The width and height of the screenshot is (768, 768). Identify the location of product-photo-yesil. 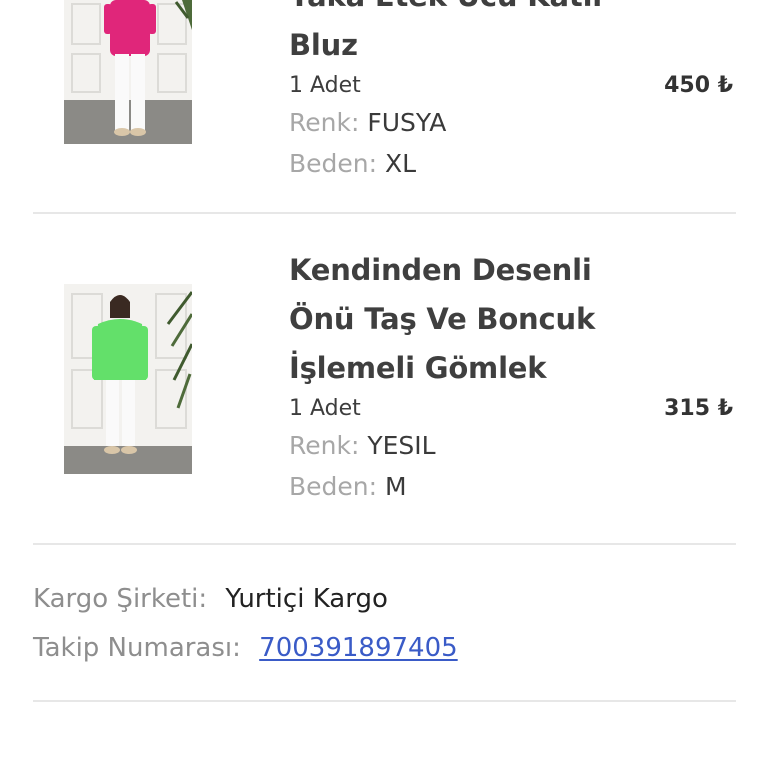
(128, 379).